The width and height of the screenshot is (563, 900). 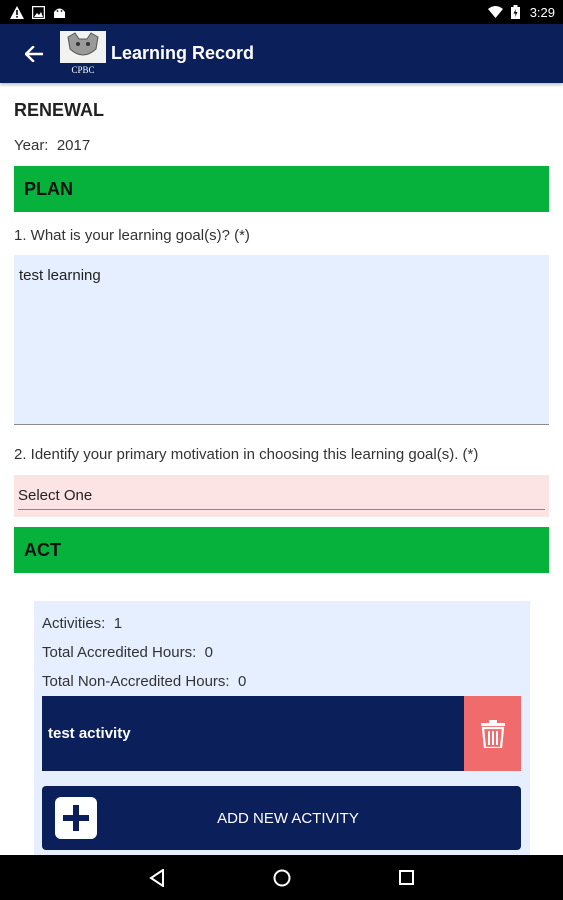 I want to click on system-nav-bar, so click(x=281, y=877).